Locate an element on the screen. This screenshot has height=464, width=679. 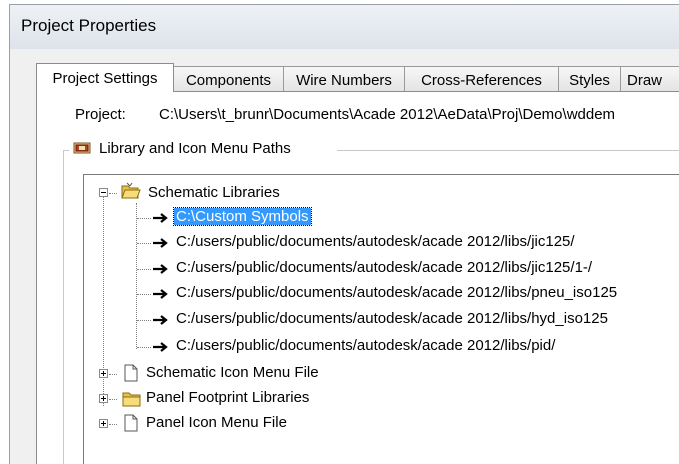
tab-label: Wire Numbers is located at coordinates (344, 80).